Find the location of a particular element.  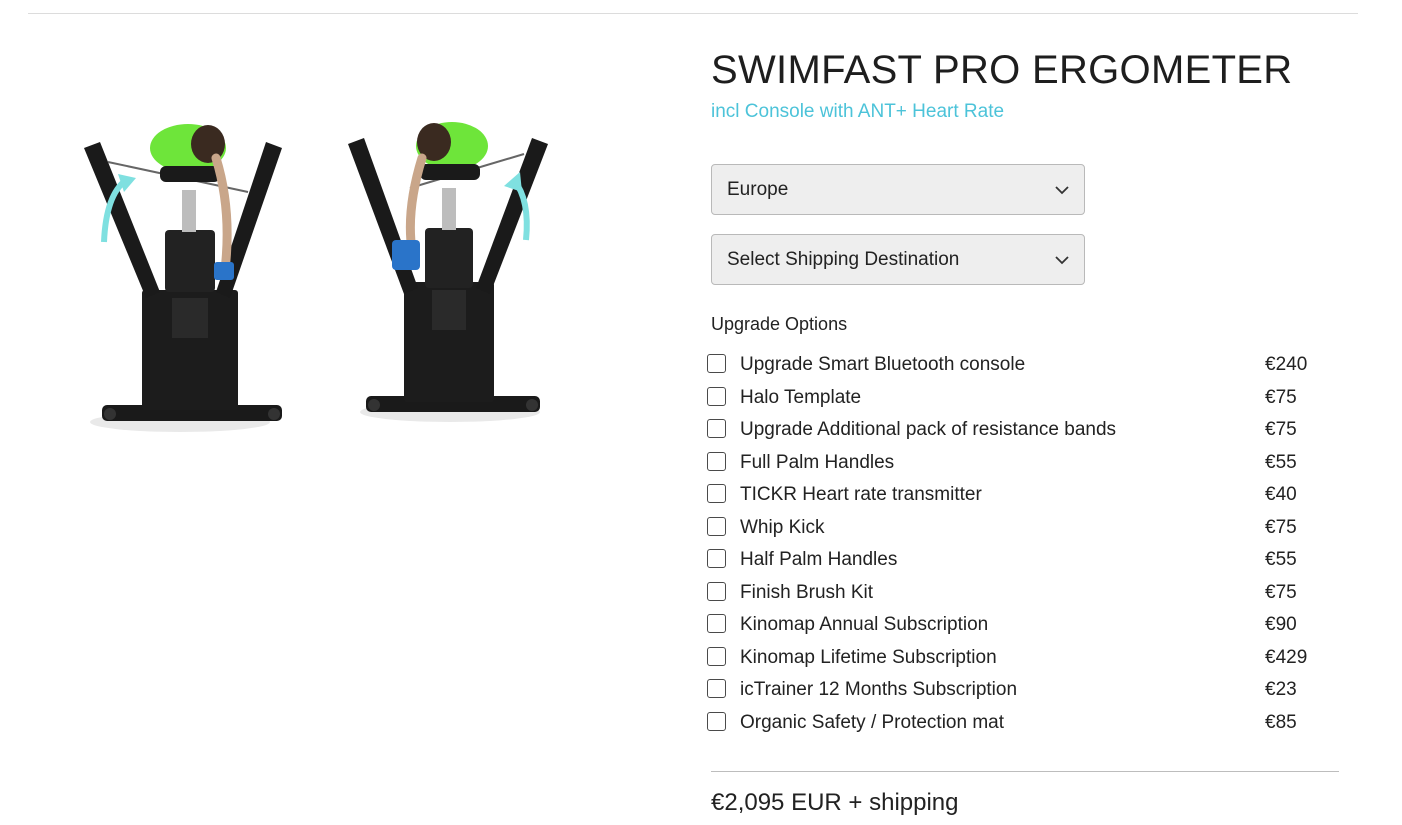

upgrade-option: Upgrade Smart Bluetooth console €240 is located at coordinates (1012, 365).